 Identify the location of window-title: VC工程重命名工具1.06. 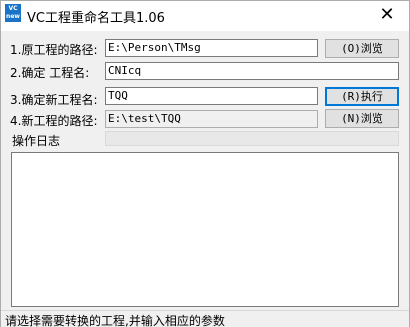
(96, 18).